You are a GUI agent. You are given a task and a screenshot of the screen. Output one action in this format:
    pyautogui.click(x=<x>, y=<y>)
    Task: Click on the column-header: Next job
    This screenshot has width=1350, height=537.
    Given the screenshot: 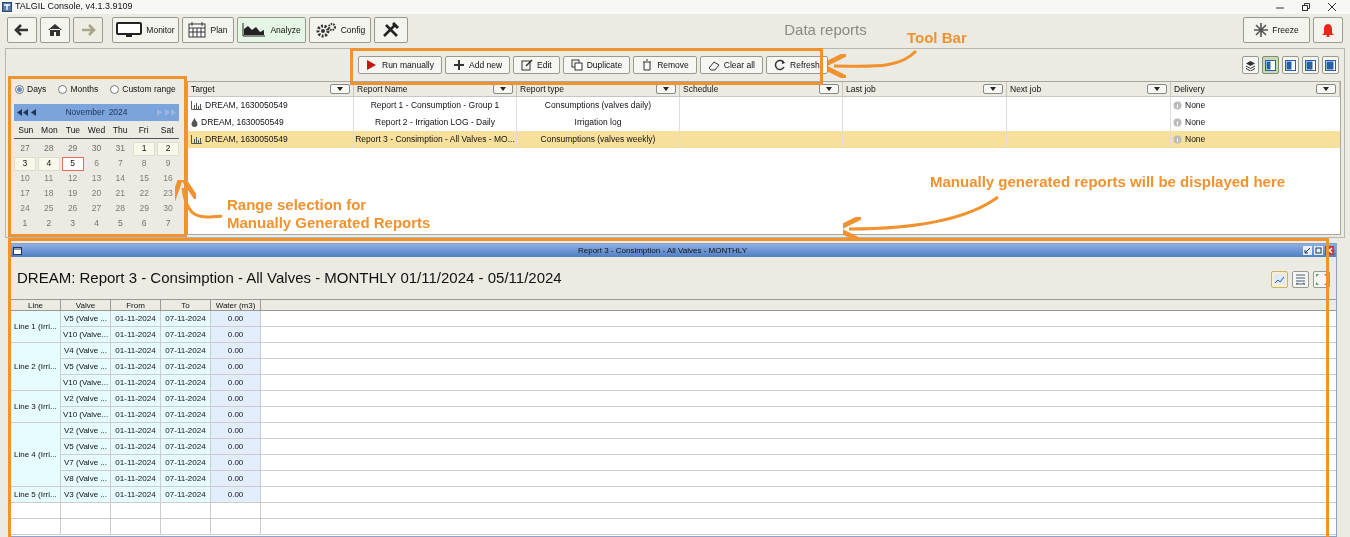 What is the action you would take?
    pyautogui.click(x=1026, y=89)
    